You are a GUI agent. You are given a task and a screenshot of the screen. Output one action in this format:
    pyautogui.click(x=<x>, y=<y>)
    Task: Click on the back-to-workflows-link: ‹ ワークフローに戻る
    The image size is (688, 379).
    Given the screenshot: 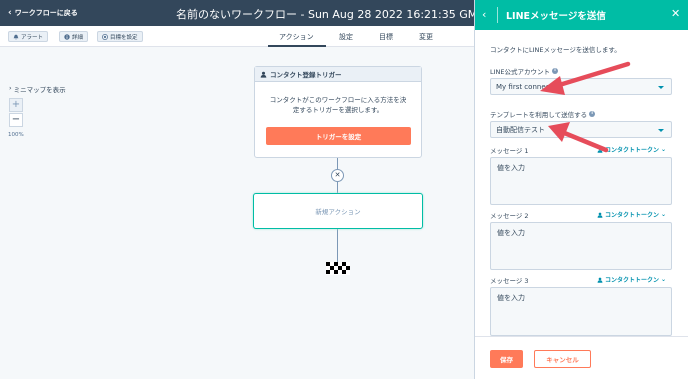 What is the action you would take?
    pyautogui.click(x=43, y=13)
    